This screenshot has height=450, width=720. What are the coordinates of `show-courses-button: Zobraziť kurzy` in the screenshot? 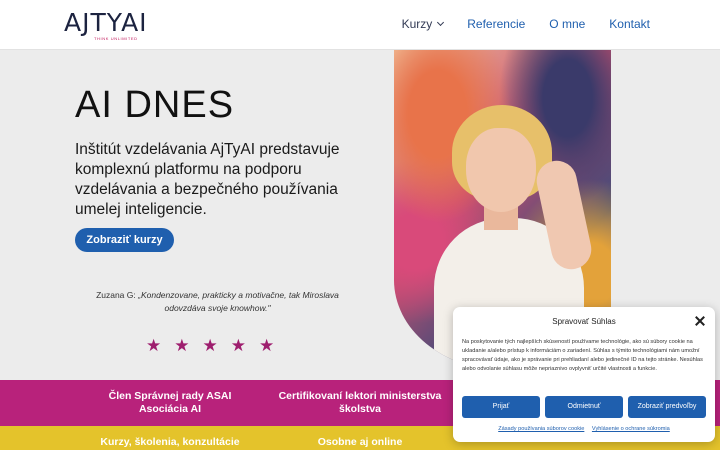 It's located at (124, 240).